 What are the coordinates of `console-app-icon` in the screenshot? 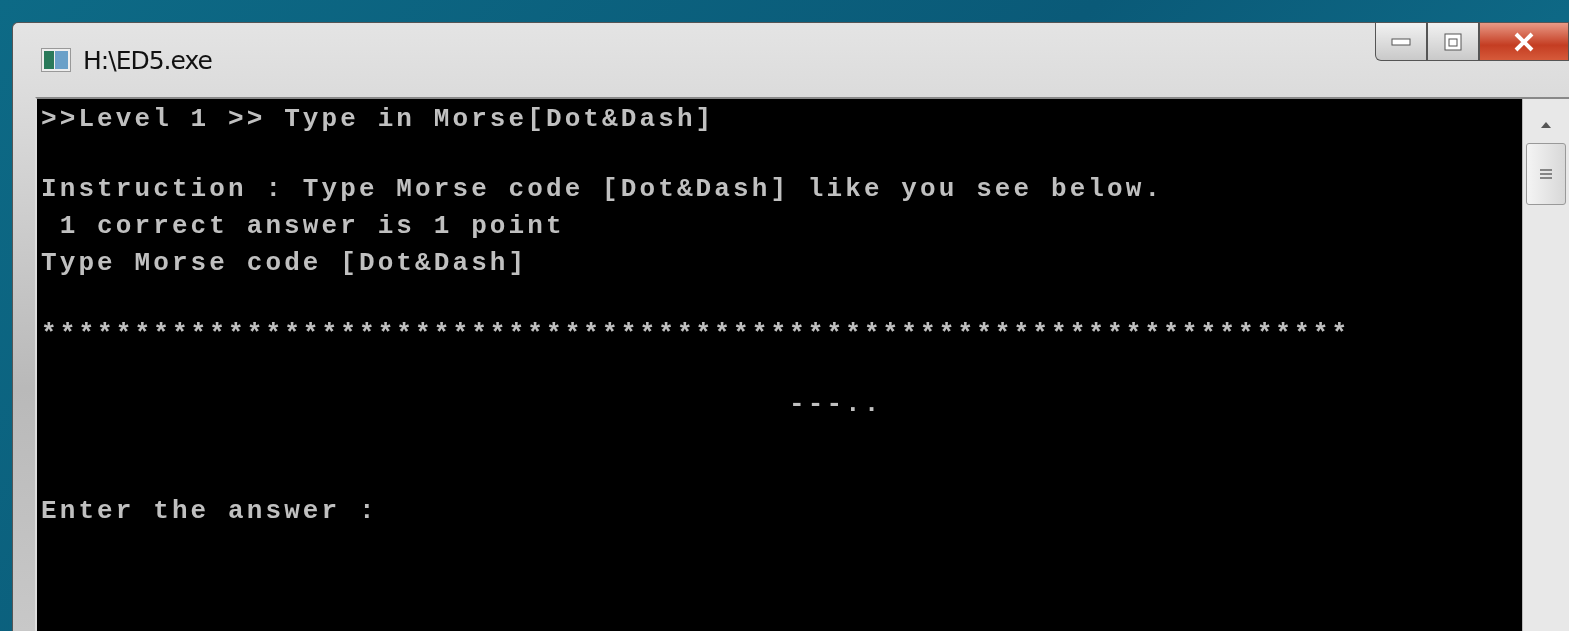 It's located at (56, 60).